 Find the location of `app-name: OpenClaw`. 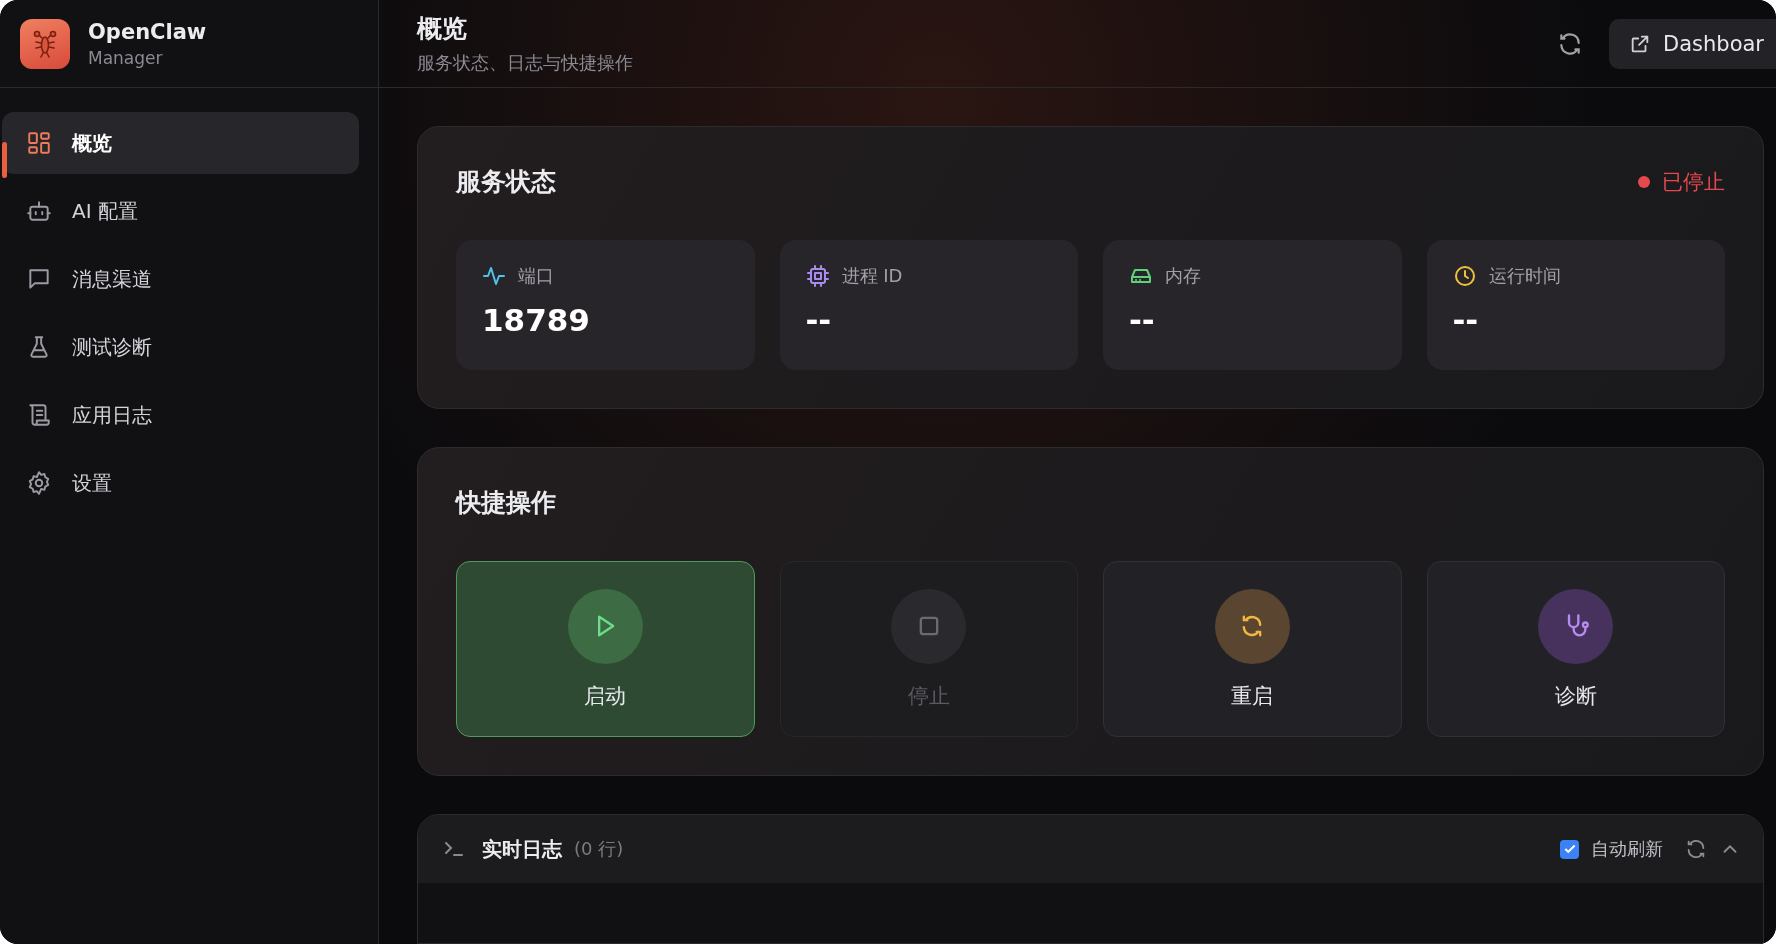

app-name: OpenClaw is located at coordinates (147, 31).